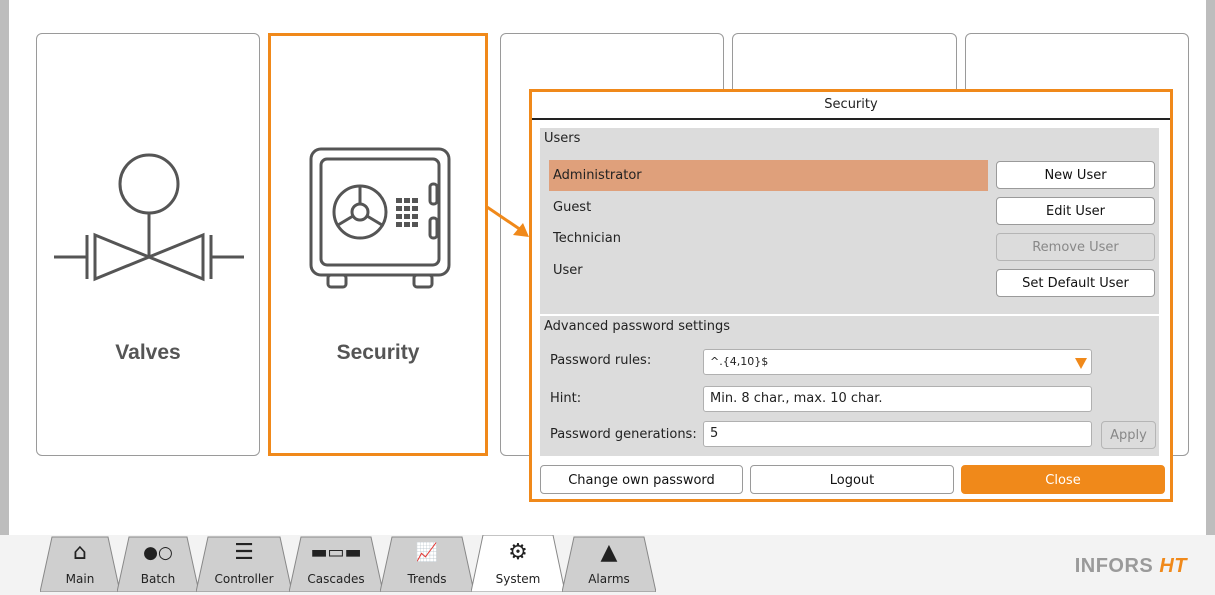 Image resolution: width=1215 pixels, height=595 pixels. What do you see at coordinates (378, 352) in the screenshot?
I see `security-label: Security` at bounding box center [378, 352].